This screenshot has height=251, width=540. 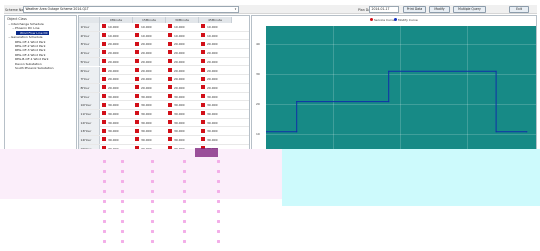 What do you see at coordinates (30, 59) in the screenshot?
I see `tree-node: REG-B-OF-1 Wind Park` at bounding box center [30, 59].